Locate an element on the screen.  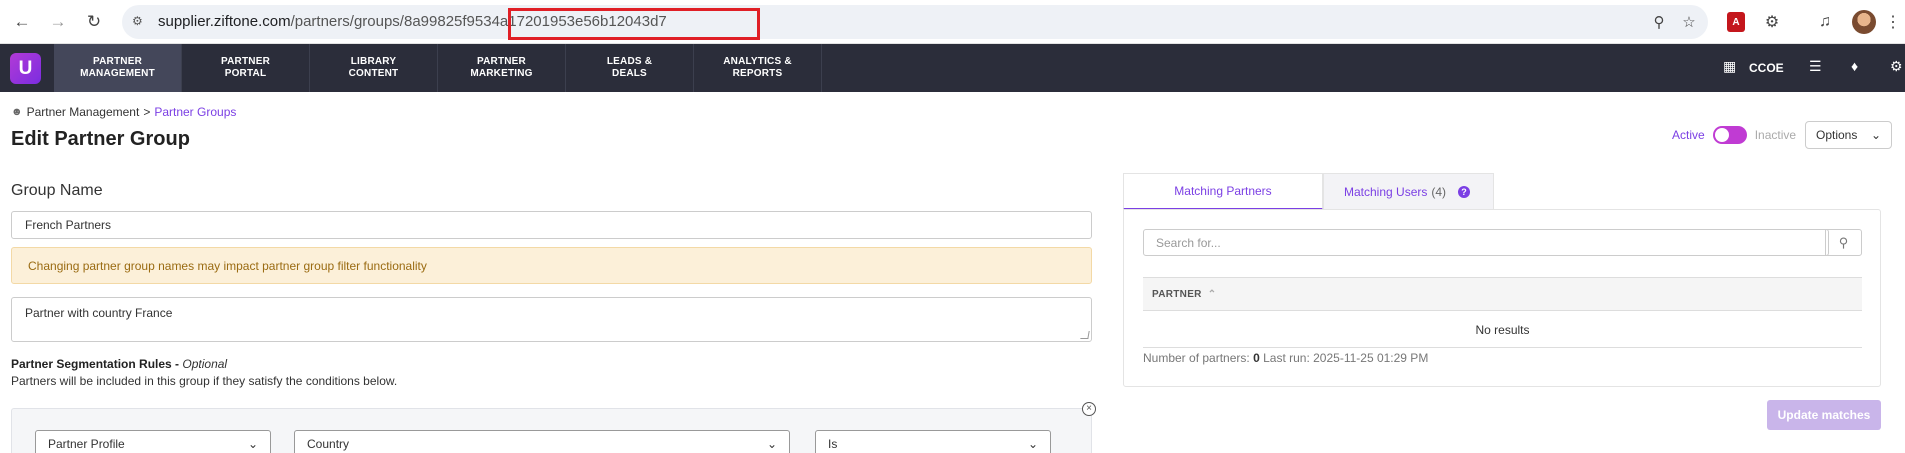
rules-title: Partner Segmentation Rules - Optional is located at coordinates (119, 364).